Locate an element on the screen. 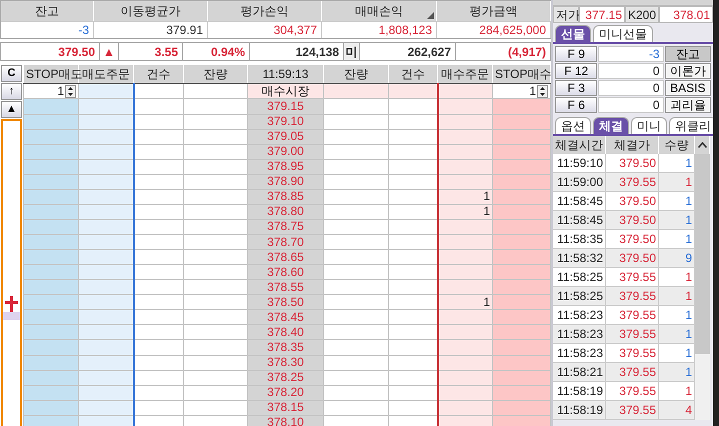 The image size is (719, 426). quote-value: 262,627 is located at coordinates (408, 51).